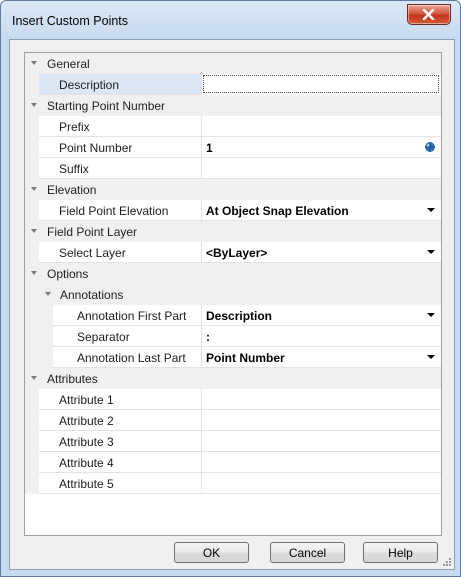  Describe the element at coordinates (120, 126) in the screenshot. I see `property-name: Prefix` at that location.